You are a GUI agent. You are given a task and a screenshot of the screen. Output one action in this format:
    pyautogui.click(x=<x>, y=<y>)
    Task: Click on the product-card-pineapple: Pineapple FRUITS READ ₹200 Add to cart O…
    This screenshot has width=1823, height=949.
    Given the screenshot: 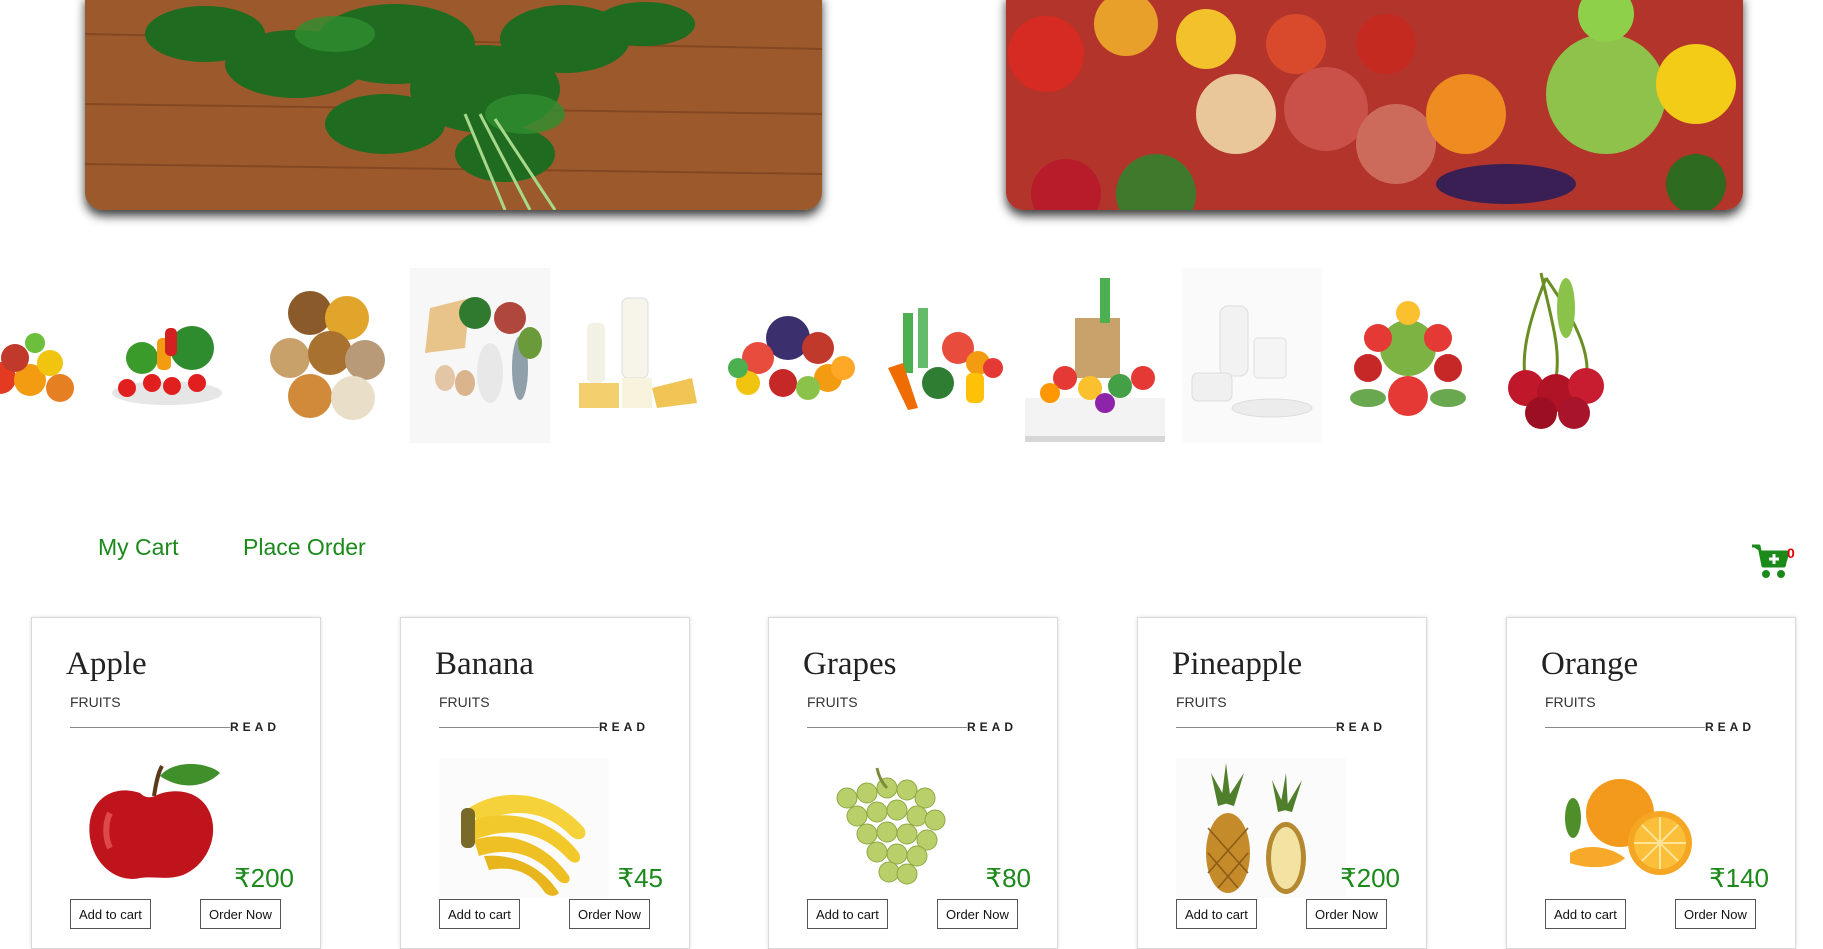 What is the action you would take?
    pyautogui.click(x=1282, y=783)
    